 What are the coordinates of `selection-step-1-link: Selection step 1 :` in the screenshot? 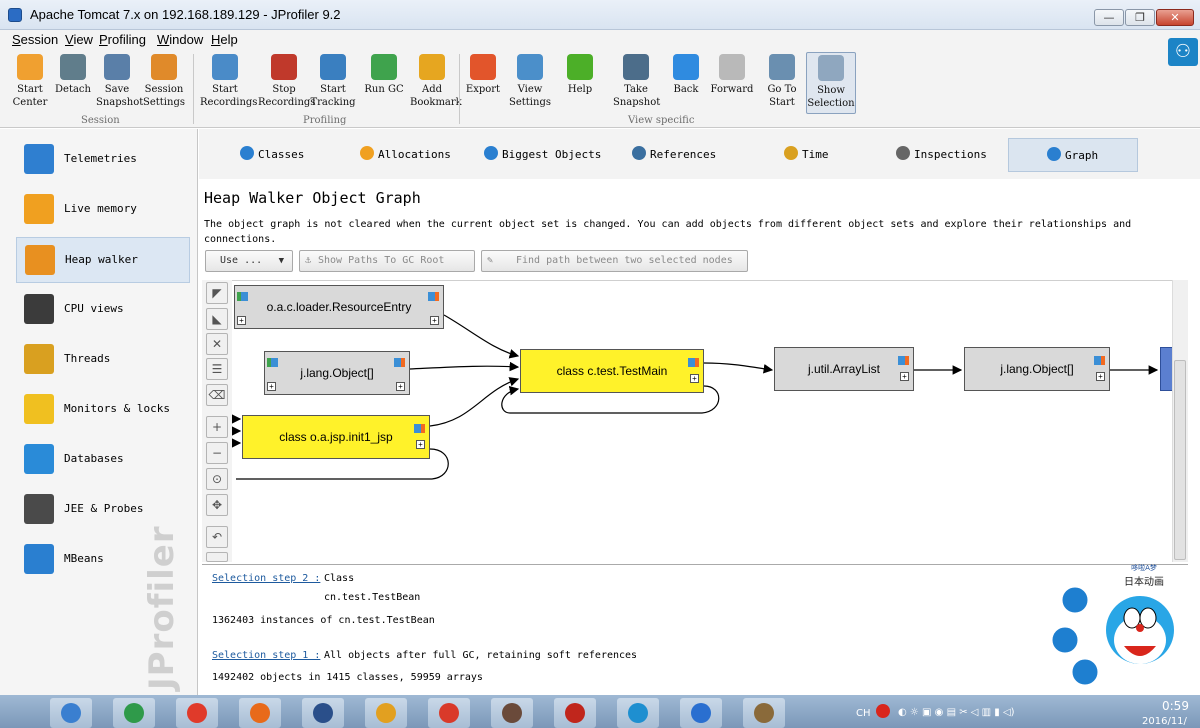 It's located at (266, 655).